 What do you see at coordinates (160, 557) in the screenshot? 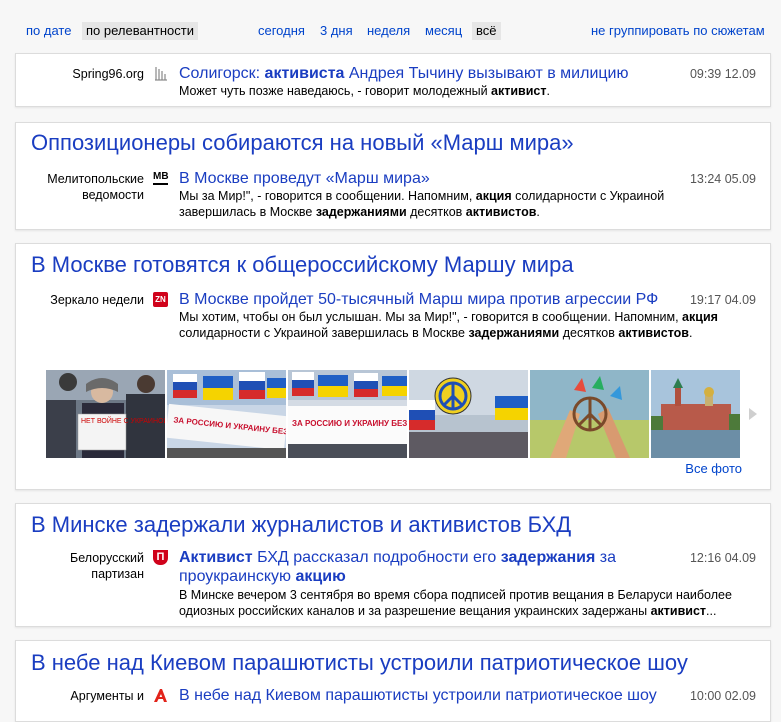
I see `partizan-logo-icon: П` at bounding box center [160, 557].